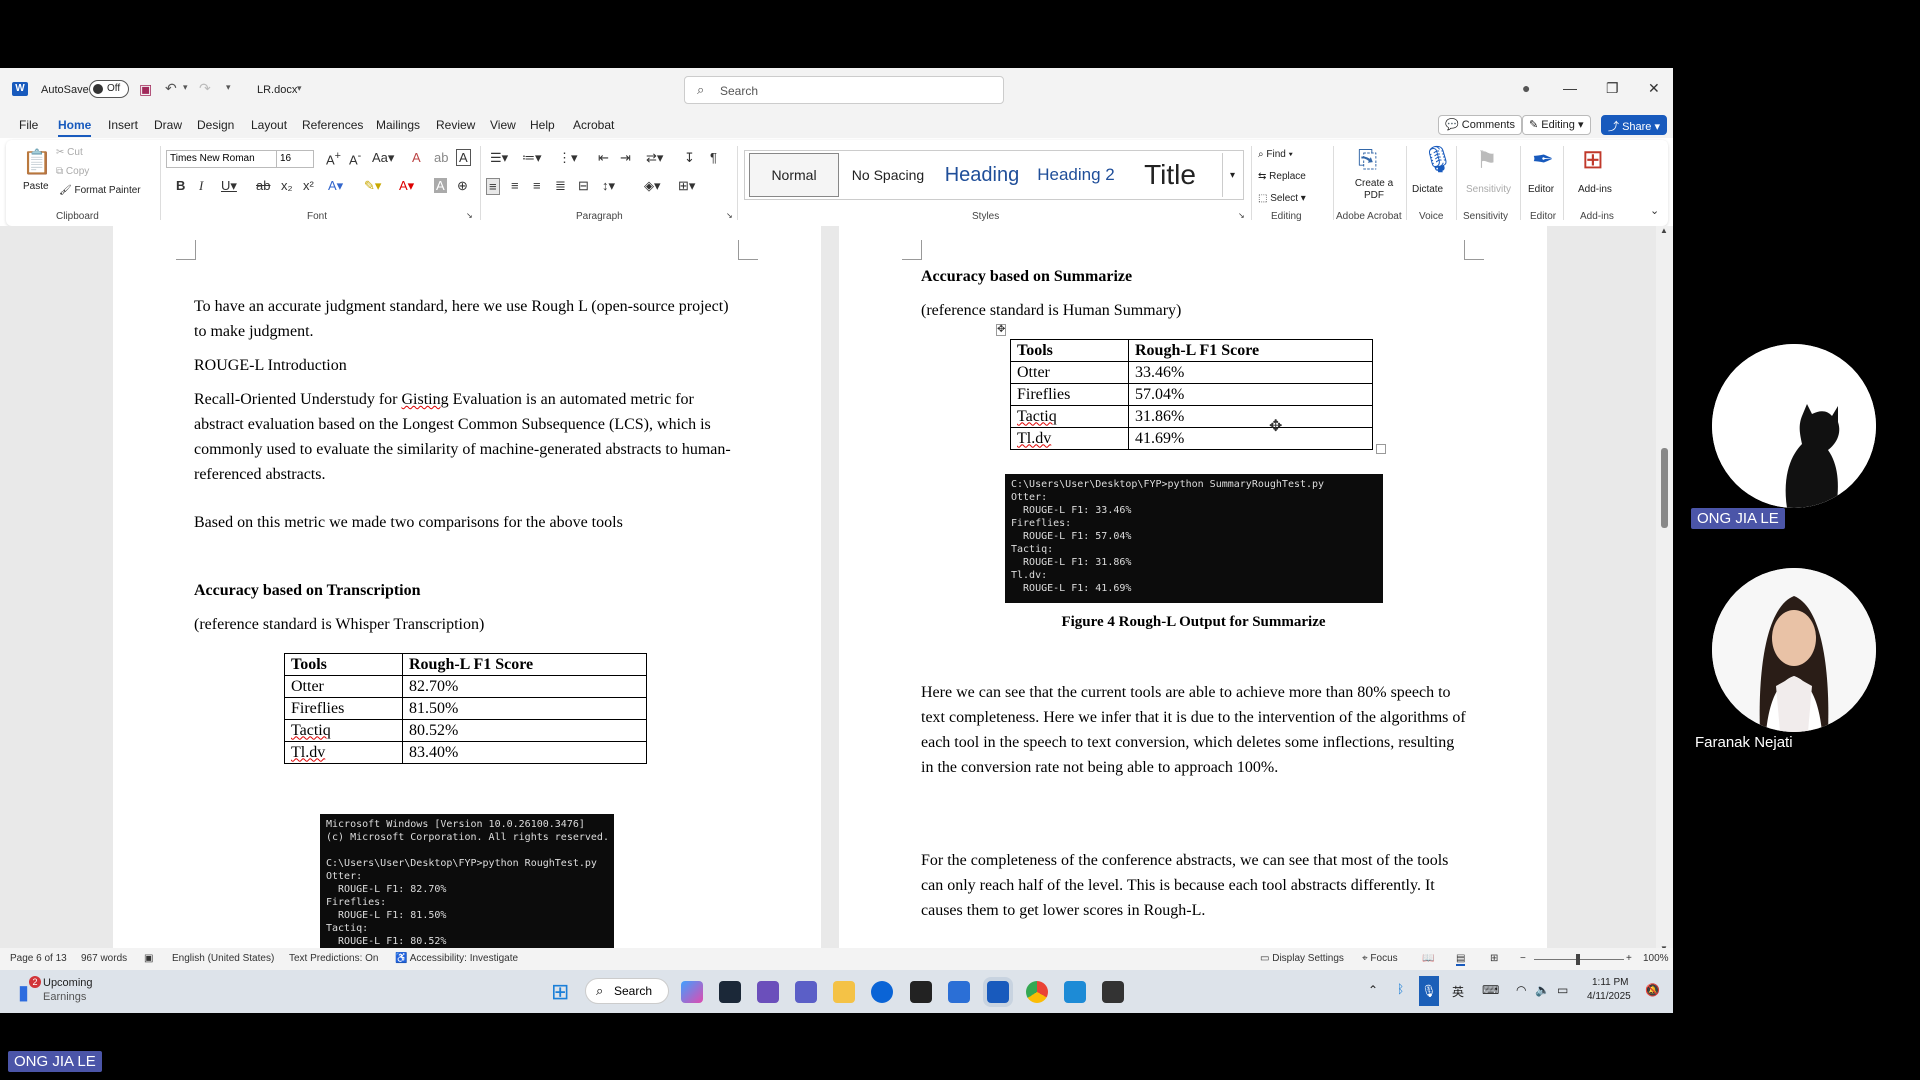 This screenshot has width=1920, height=1080. Describe the element at coordinates (228, 87) in the screenshot. I see `customize-toolbar-icon: ▾` at that location.